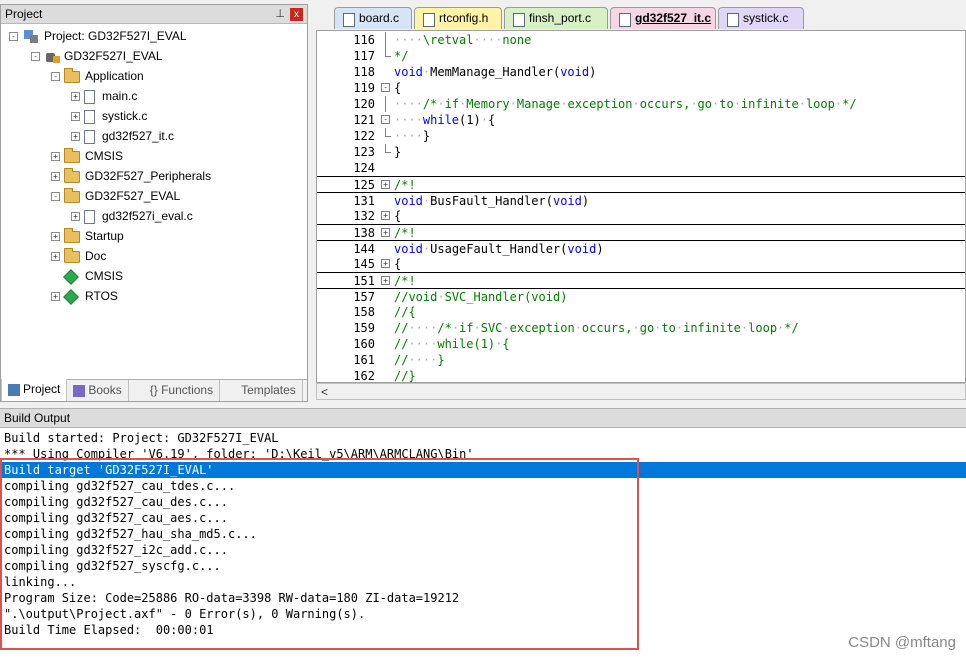 The image size is (966, 659). Describe the element at coordinates (641, 280) in the screenshot. I see `code-line: 151 + /*!` at that location.